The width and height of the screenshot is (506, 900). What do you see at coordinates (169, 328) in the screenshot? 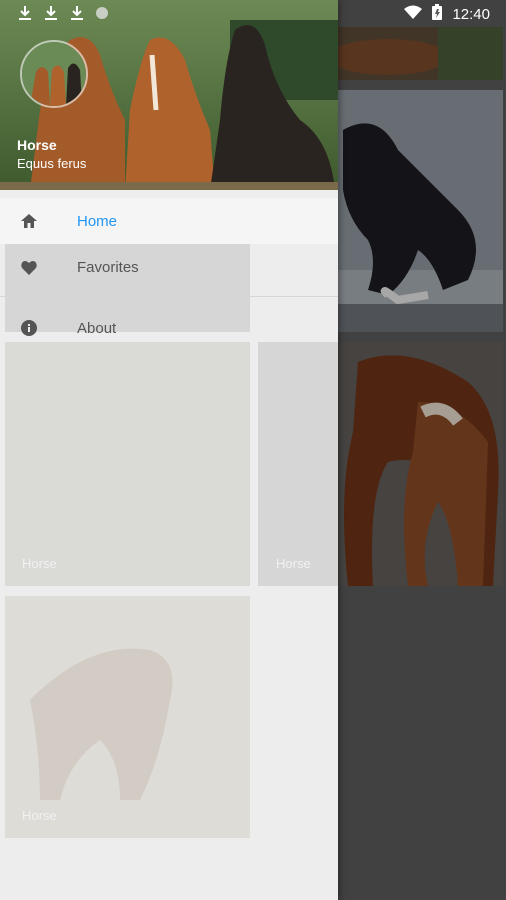
I see `menu-item-about: About` at bounding box center [169, 328].